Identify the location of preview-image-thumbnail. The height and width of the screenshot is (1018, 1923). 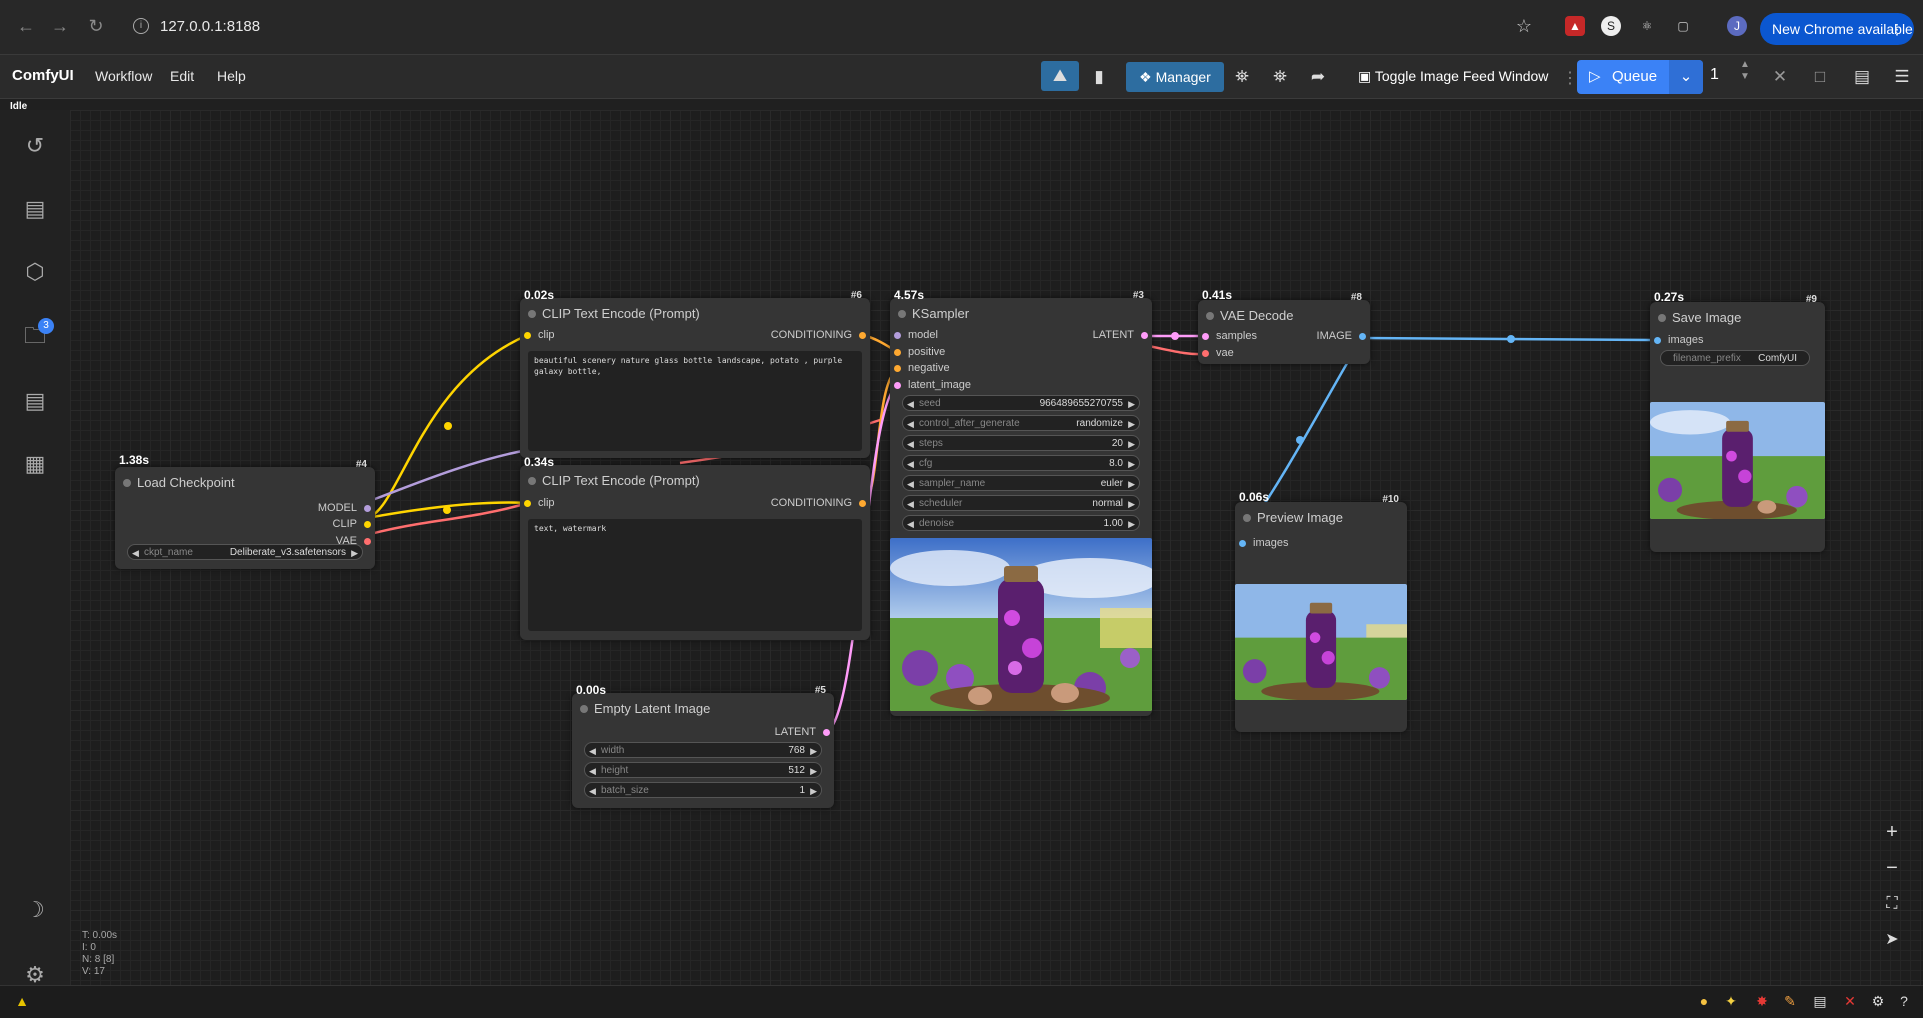
(1321, 642).